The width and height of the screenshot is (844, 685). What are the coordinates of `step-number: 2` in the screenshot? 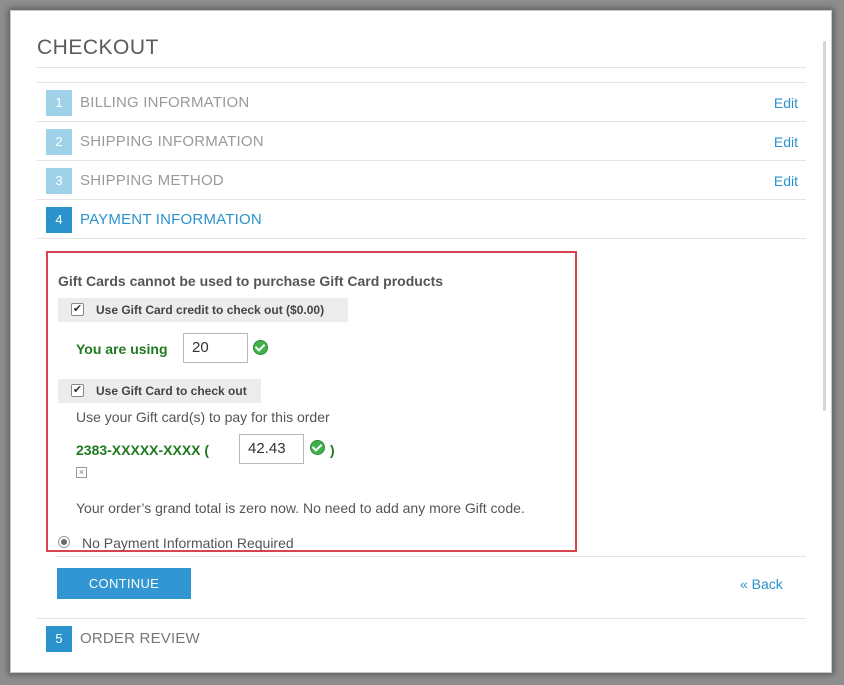 It's located at (59, 142).